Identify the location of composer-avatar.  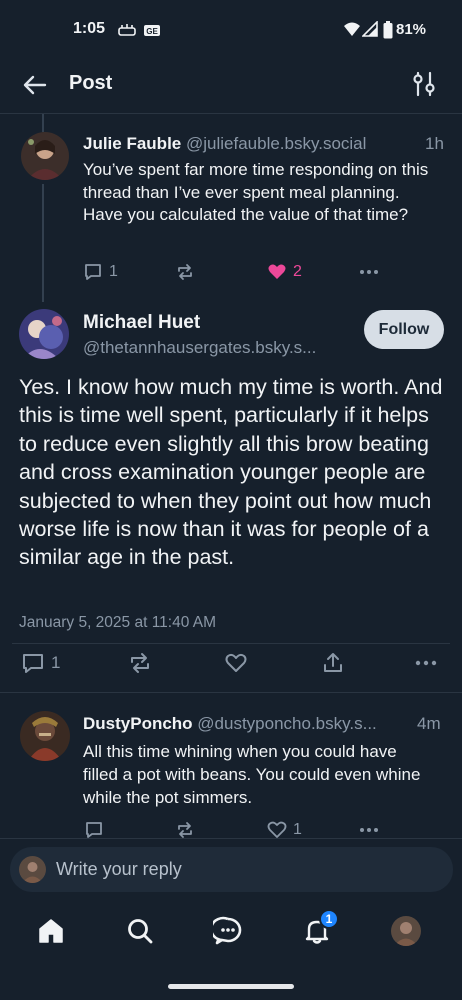
(32, 869).